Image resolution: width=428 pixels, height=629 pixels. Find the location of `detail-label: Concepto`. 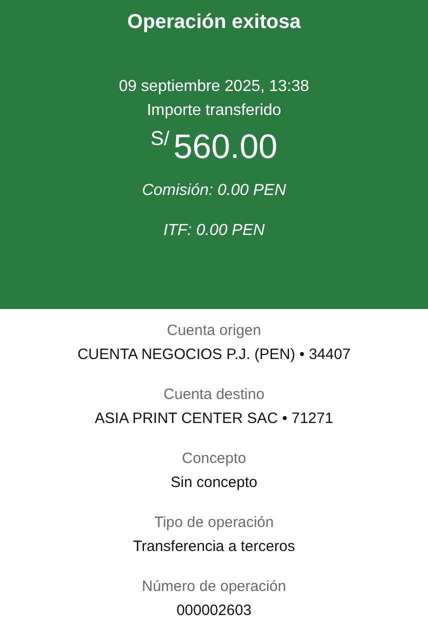

detail-label: Concepto is located at coordinates (214, 459).